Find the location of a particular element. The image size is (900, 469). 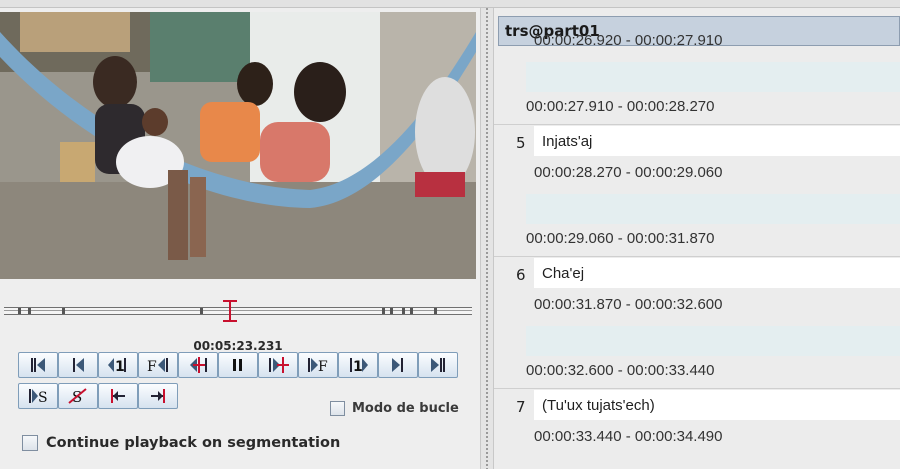

previous-pixel-button: F is located at coordinates (158, 365).